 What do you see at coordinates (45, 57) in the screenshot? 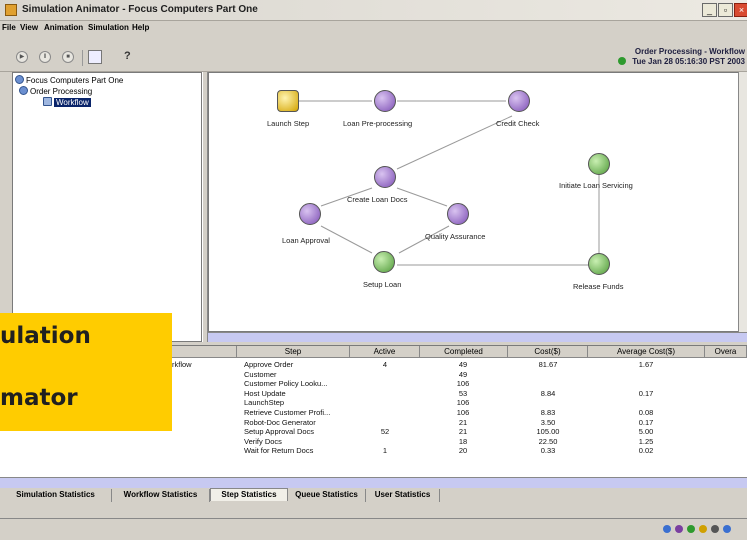
I see `pause-icon: Ⅱ` at bounding box center [45, 57].